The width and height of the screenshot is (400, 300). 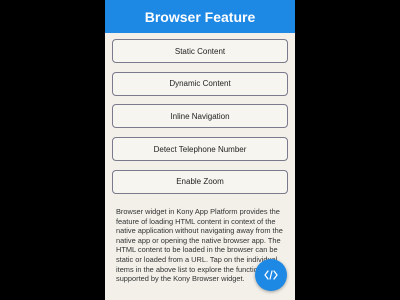 I want to click on page-title: Browser Feature, so click(x=200, y=16).